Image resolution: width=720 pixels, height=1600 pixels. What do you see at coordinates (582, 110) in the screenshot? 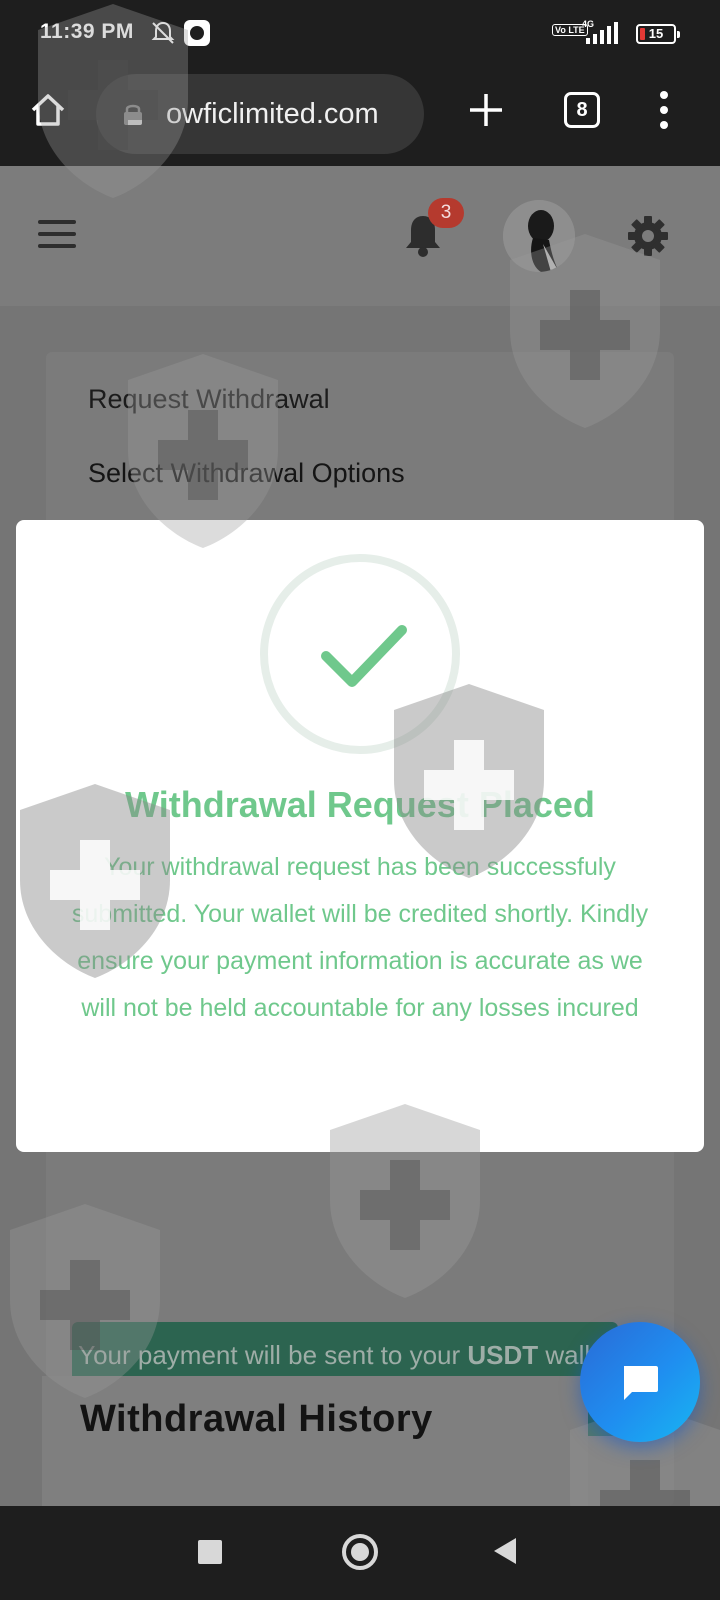
I see `tabs-icon: 8` at bounding box center [582, 110].